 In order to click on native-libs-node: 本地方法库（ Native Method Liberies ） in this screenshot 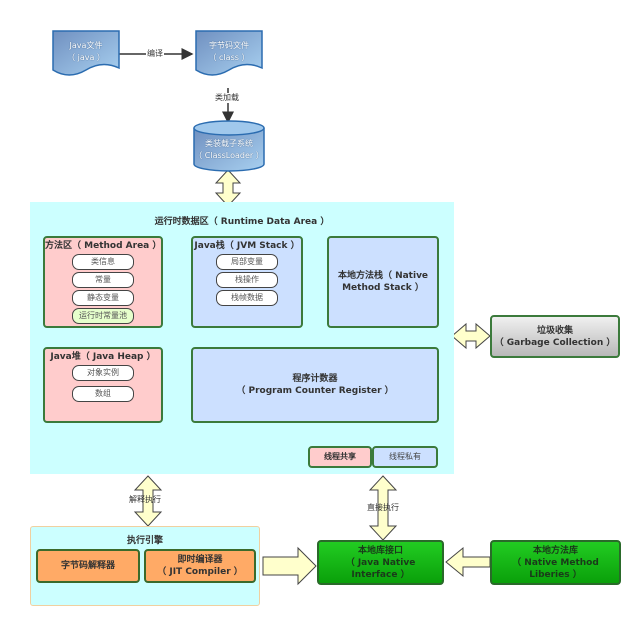, I will do `click(555, 562)`.